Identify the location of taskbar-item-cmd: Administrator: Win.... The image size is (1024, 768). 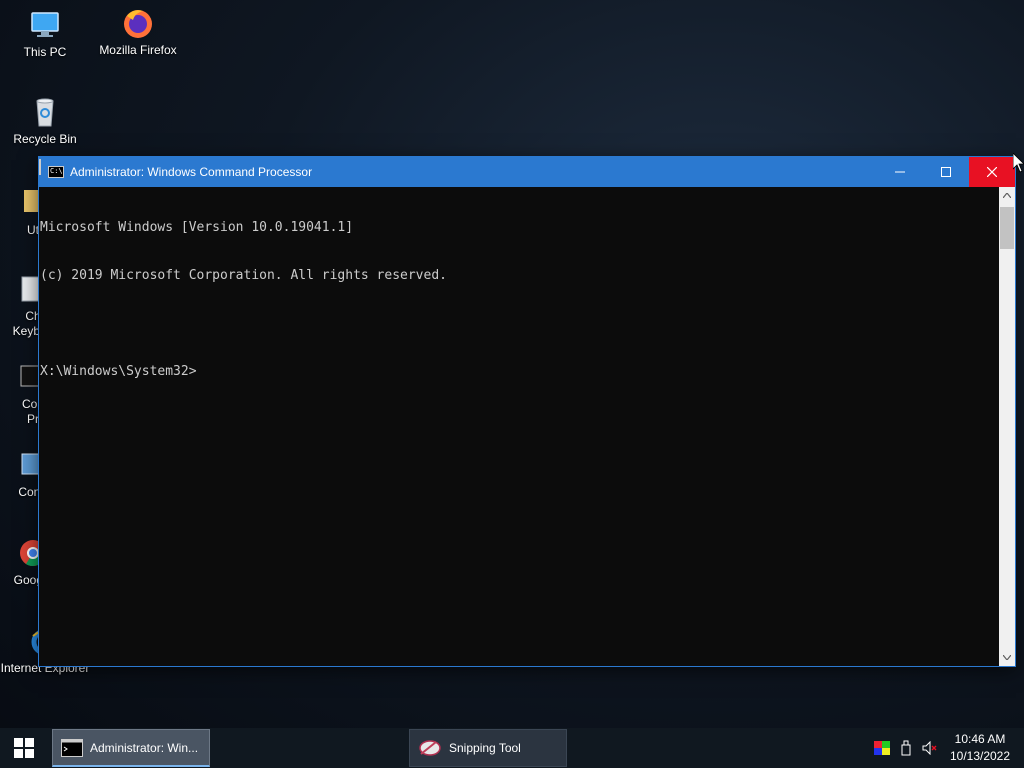
(131, 748).